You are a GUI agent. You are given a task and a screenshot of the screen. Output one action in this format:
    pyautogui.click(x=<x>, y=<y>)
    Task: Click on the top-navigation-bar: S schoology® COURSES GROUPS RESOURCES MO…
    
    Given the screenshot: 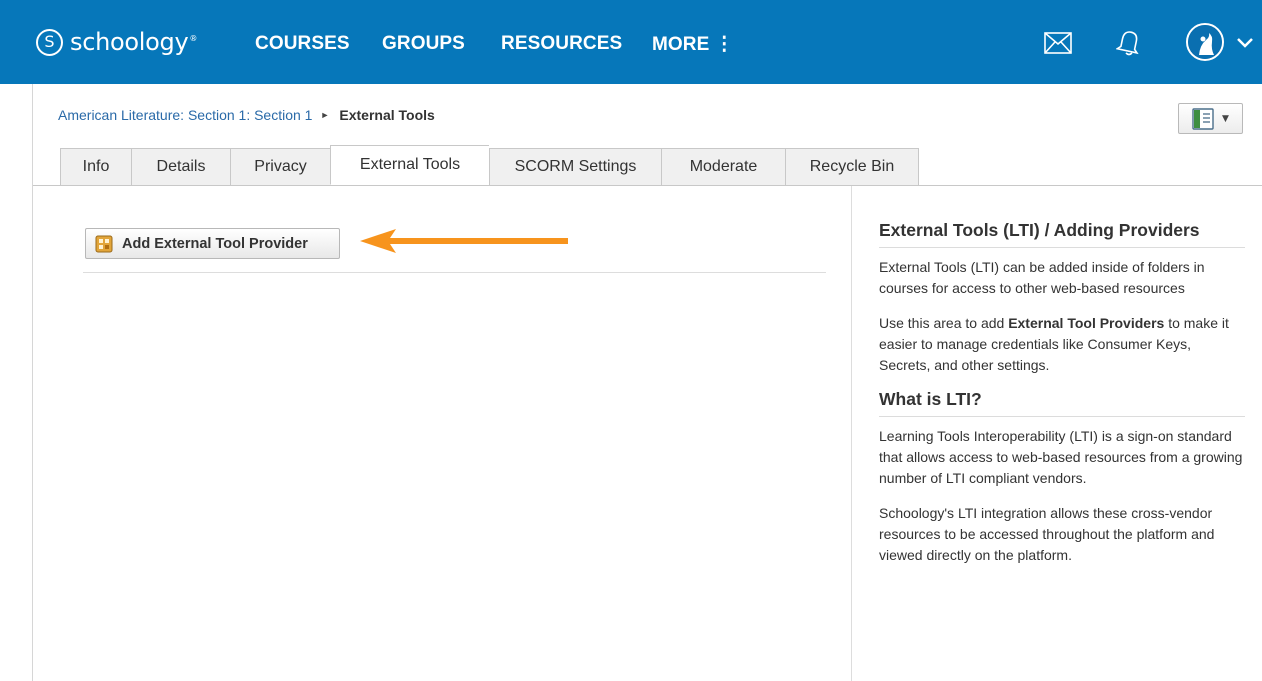 What is the action you would take?
    pyautogui.click(x=631, y=42)
    